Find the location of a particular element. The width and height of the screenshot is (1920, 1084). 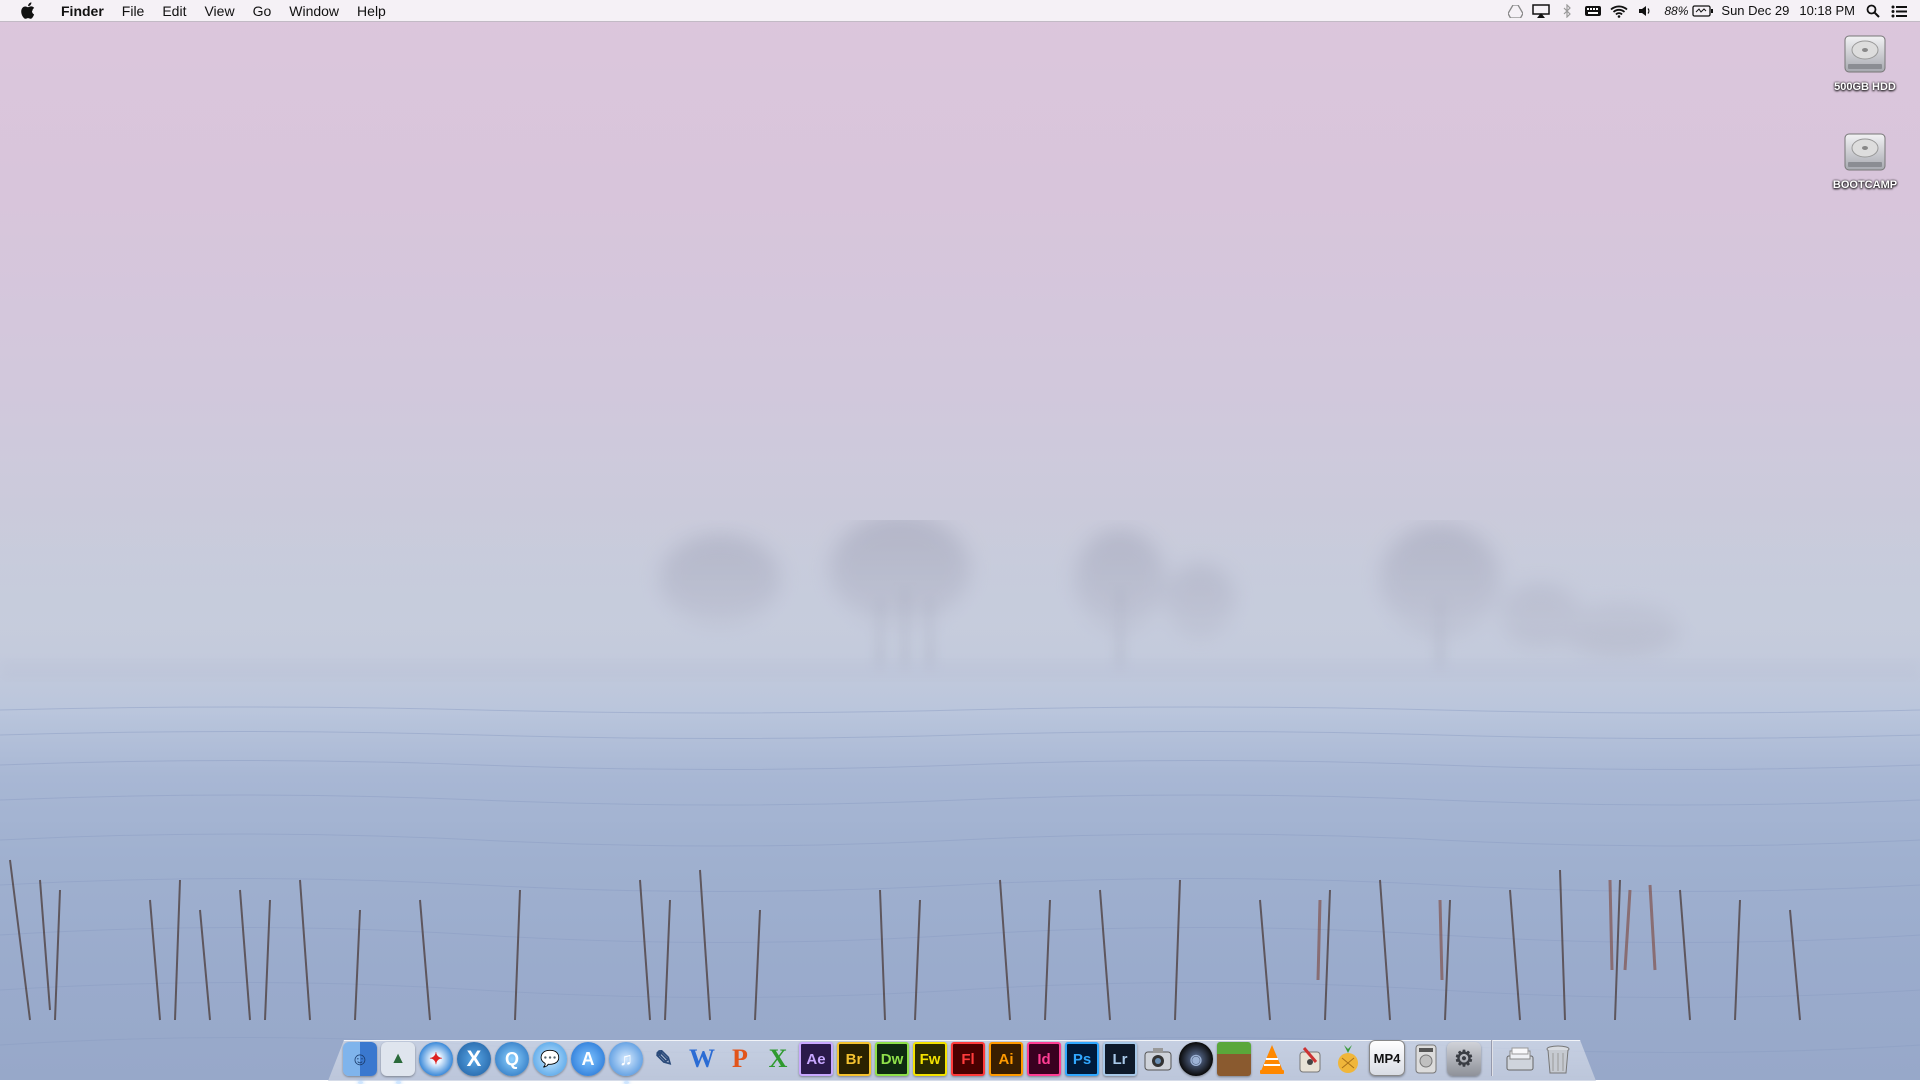

menu-file: File is located at coordinates (133, 11).